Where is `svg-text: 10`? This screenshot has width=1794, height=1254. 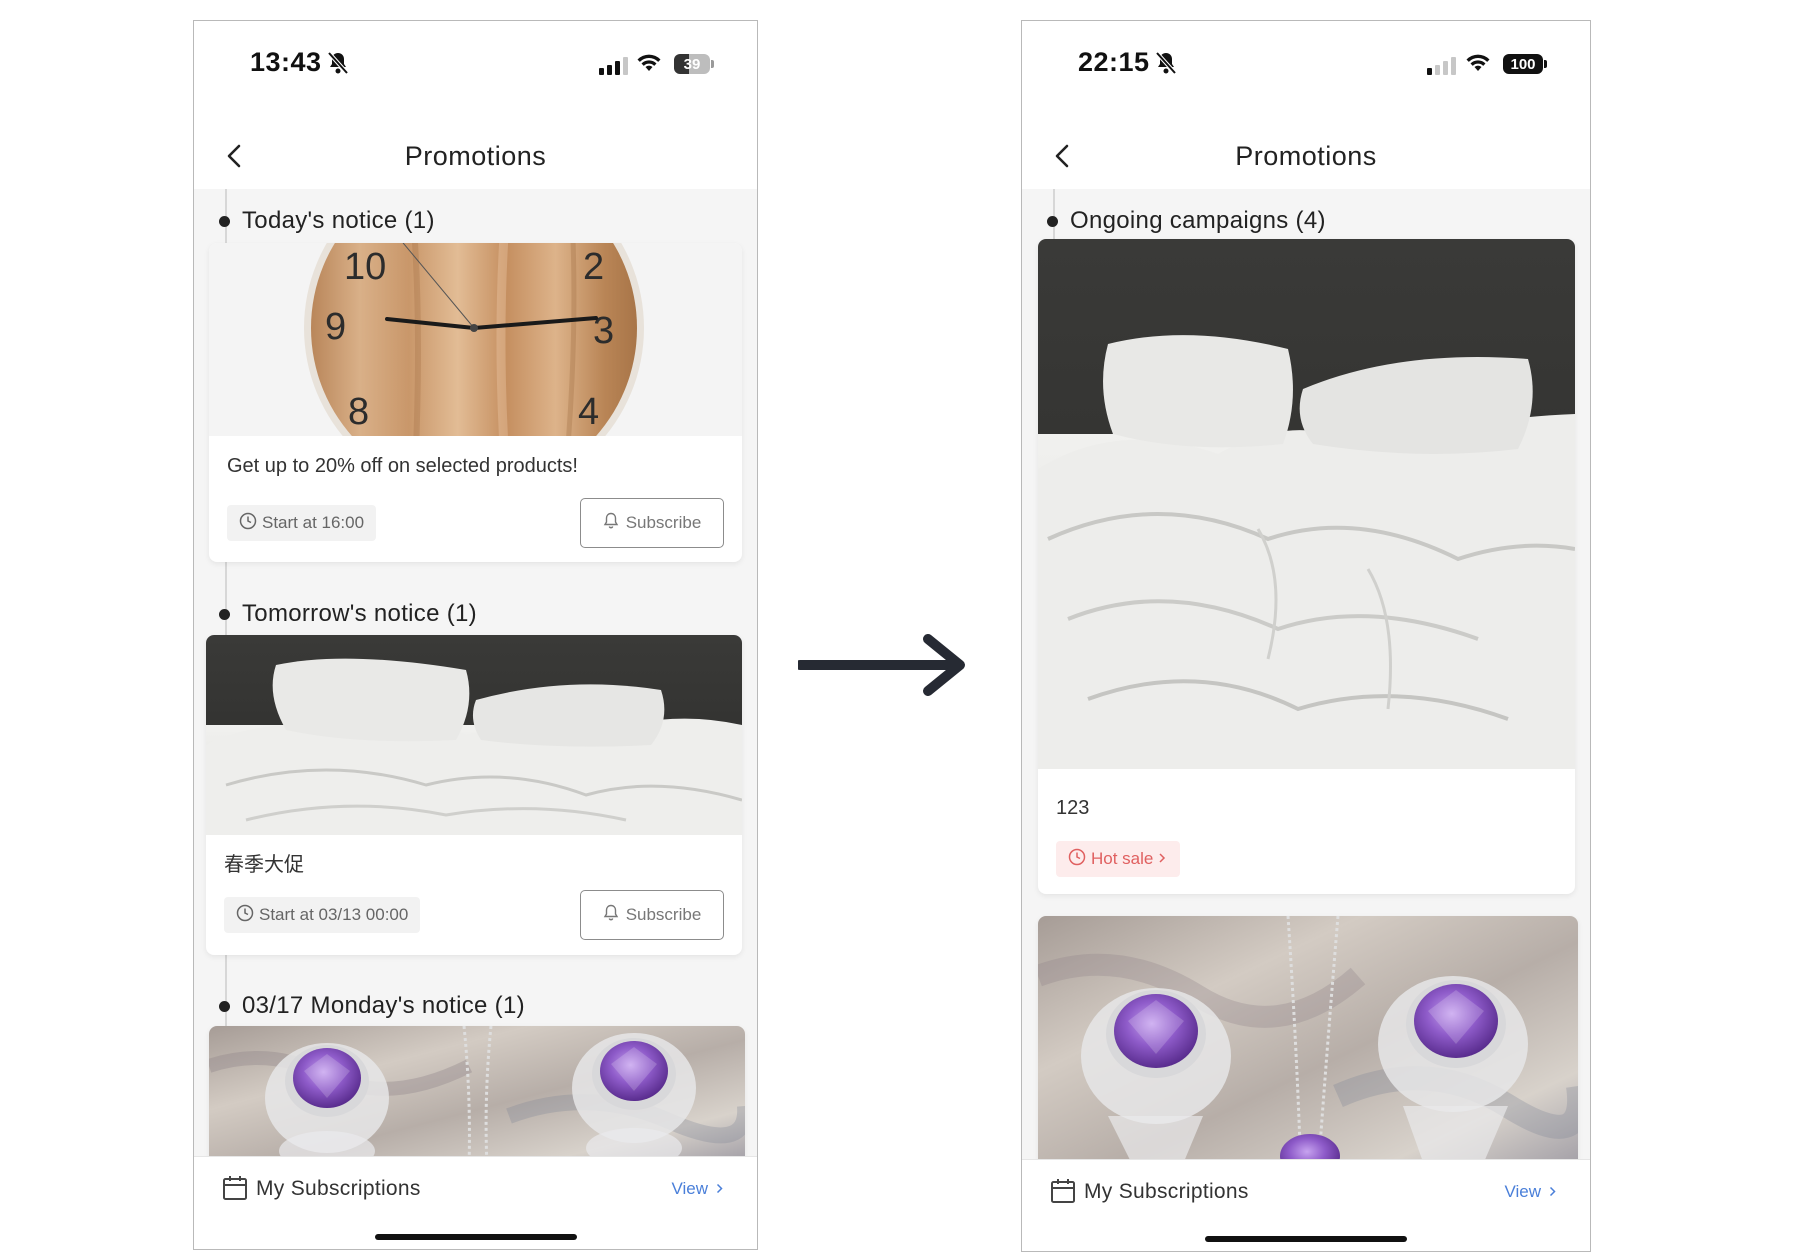
svg-text: 10 is located at coordinates (365, 267).